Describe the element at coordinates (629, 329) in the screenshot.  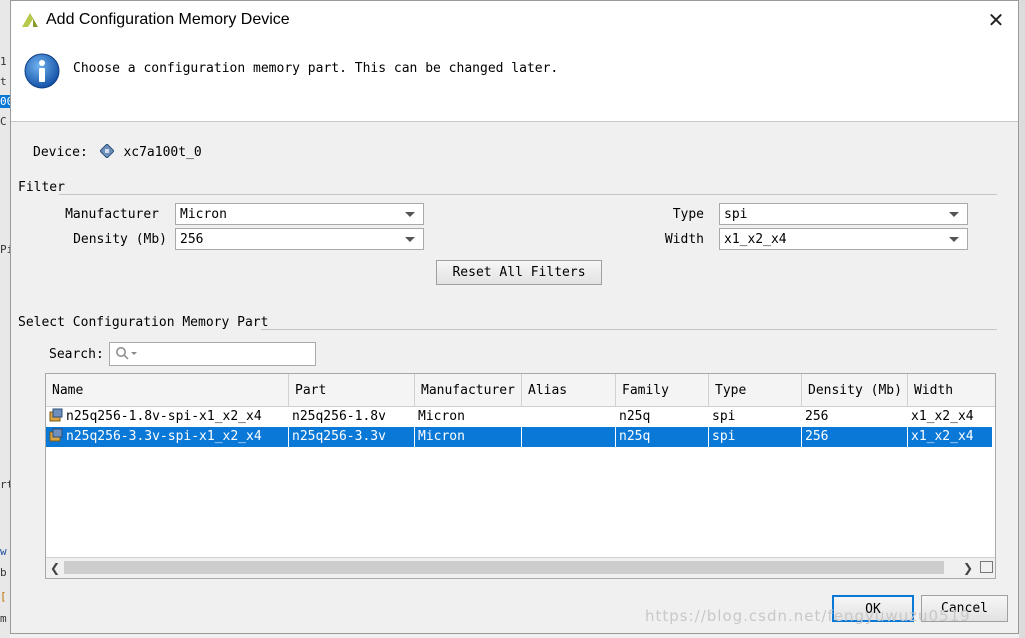
I see `parts-divider` at that location.